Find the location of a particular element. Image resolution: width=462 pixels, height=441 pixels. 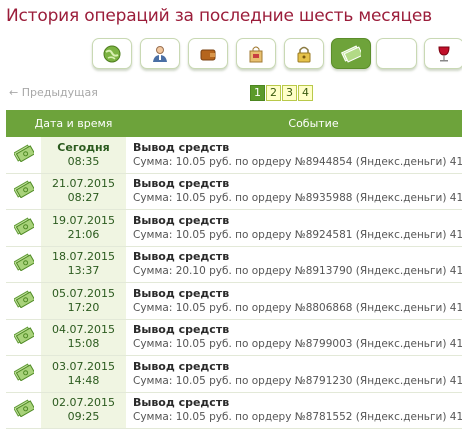

table-header: Дата и время Событие is located at coordinates (234, 123).